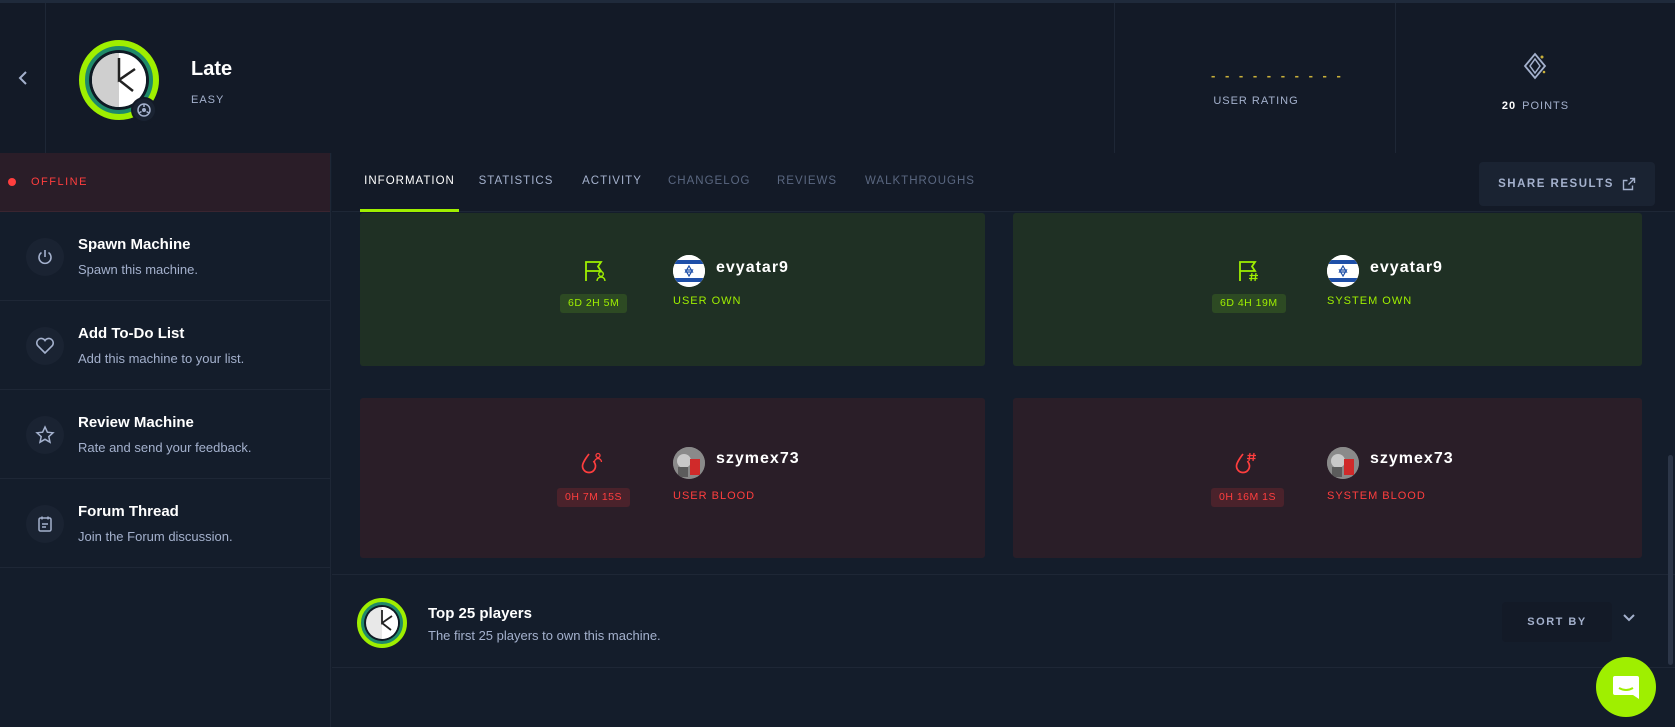 The width and height of the screenshot is (1675, 727). I want to click on power-icon, so click(45, 257).